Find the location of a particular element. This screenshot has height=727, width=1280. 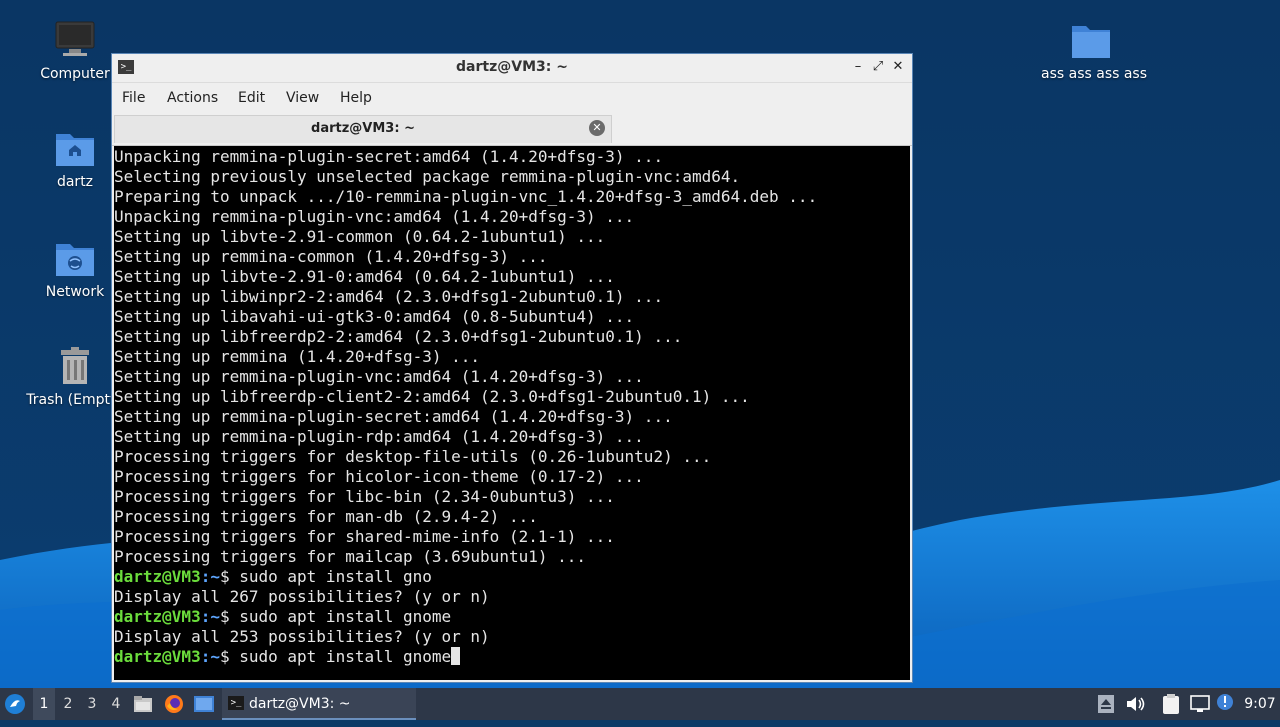

network-icon is located at coordinates (1200, 703).